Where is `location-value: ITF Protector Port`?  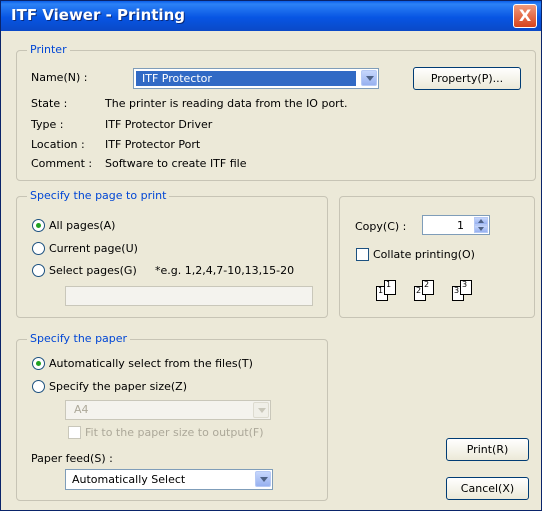 location-value: ITF Protector Port is located at coordinates (153, 144).